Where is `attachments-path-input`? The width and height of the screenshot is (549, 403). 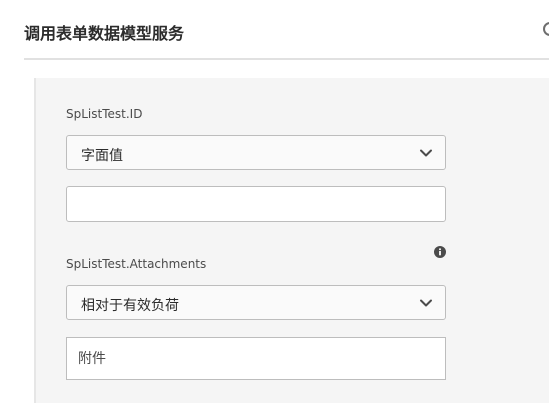 attachments-path-input is located at coordinates (256, 358).